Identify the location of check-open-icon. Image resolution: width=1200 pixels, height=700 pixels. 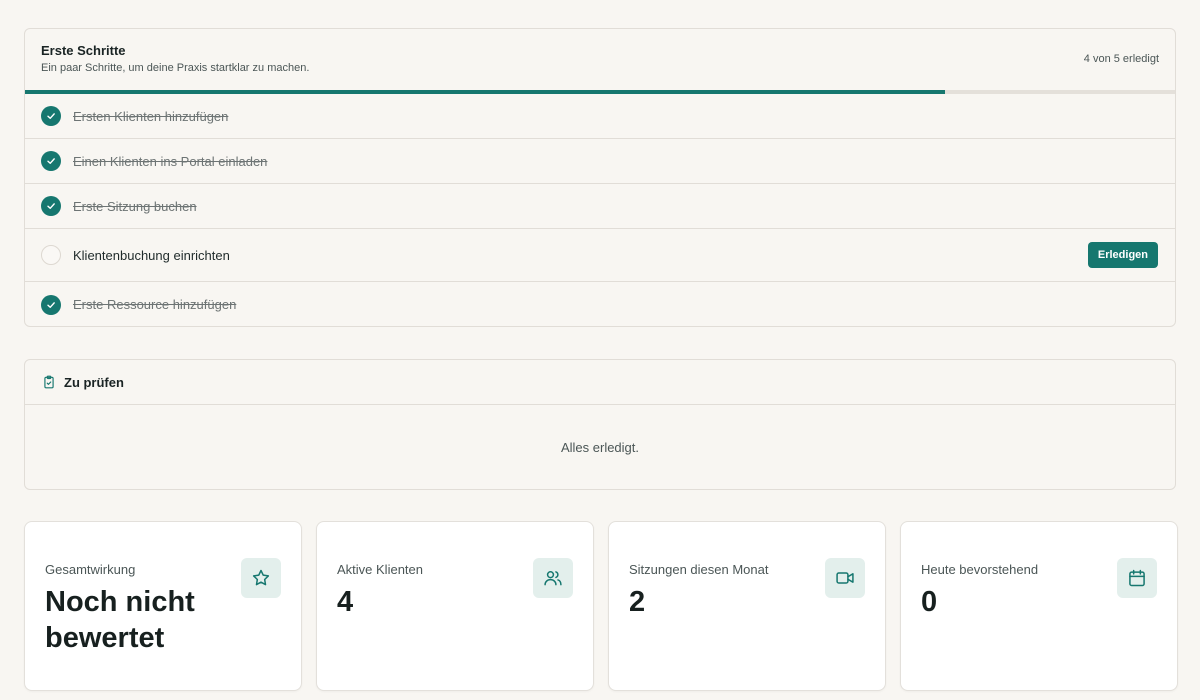
(51, 255).